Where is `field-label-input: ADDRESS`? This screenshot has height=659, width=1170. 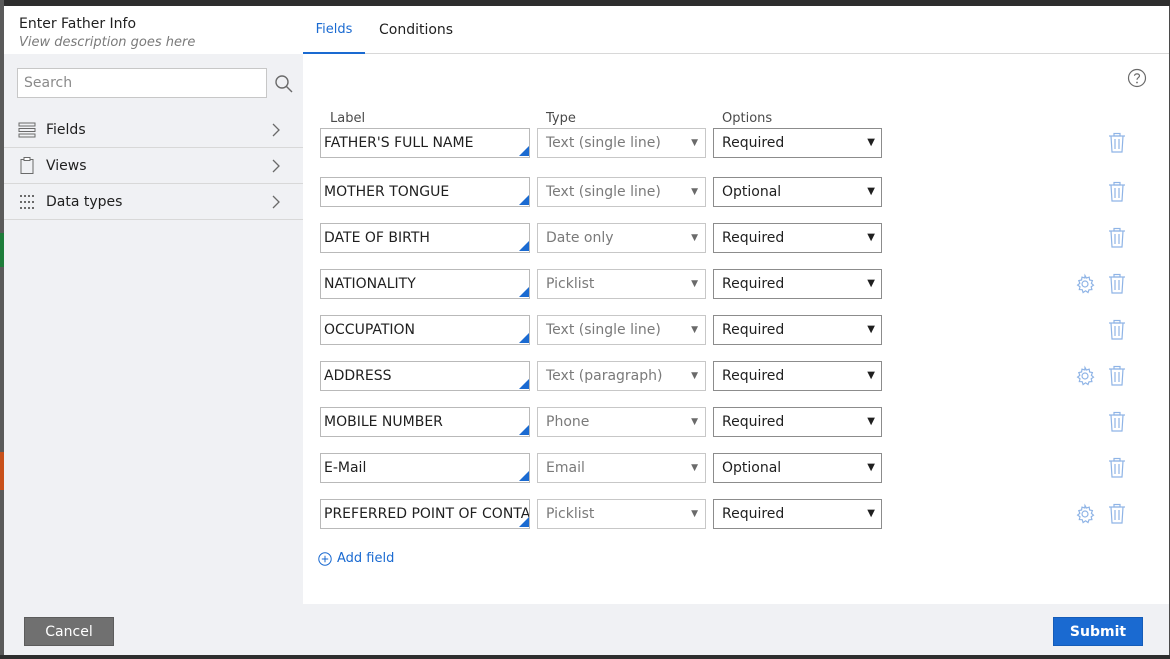 field-label-input: ADDRESS is located at coordinates (425, 376).